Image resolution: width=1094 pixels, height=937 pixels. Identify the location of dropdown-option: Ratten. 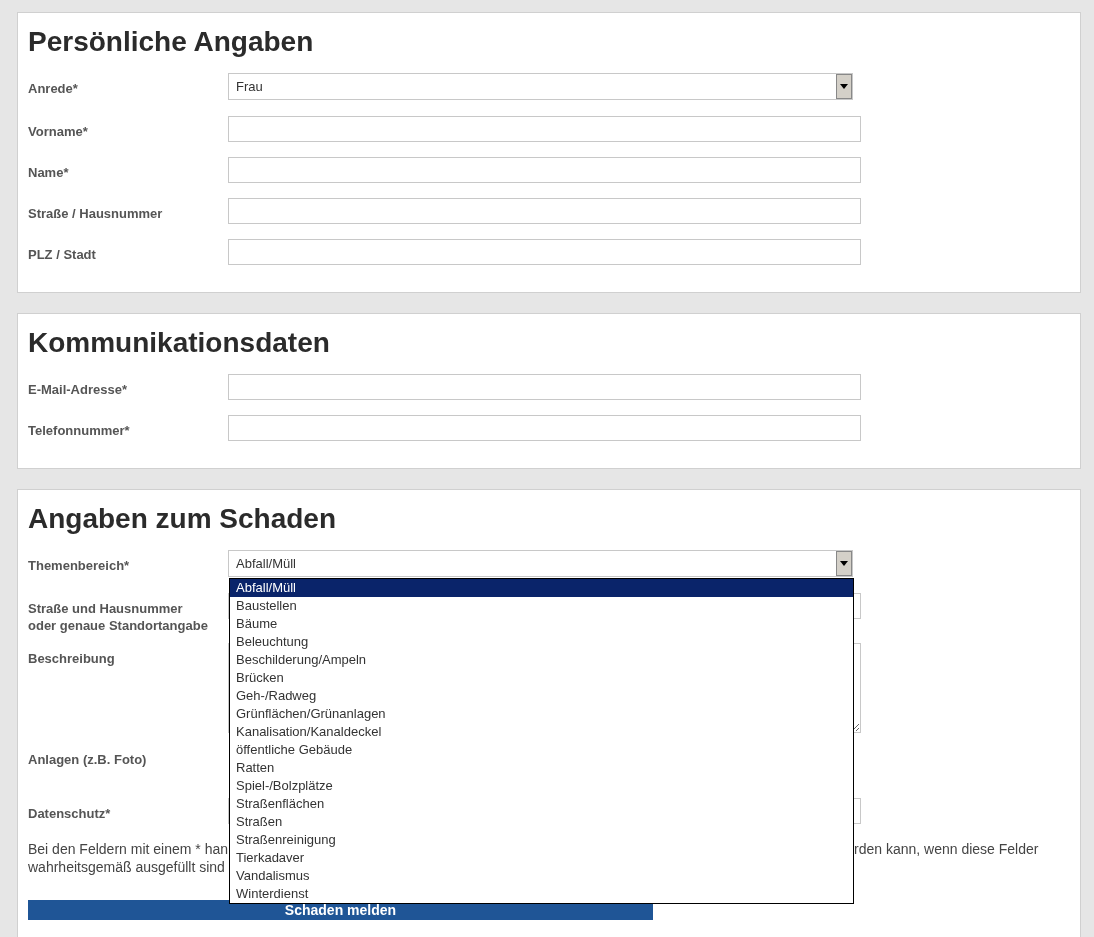
(541, 768).